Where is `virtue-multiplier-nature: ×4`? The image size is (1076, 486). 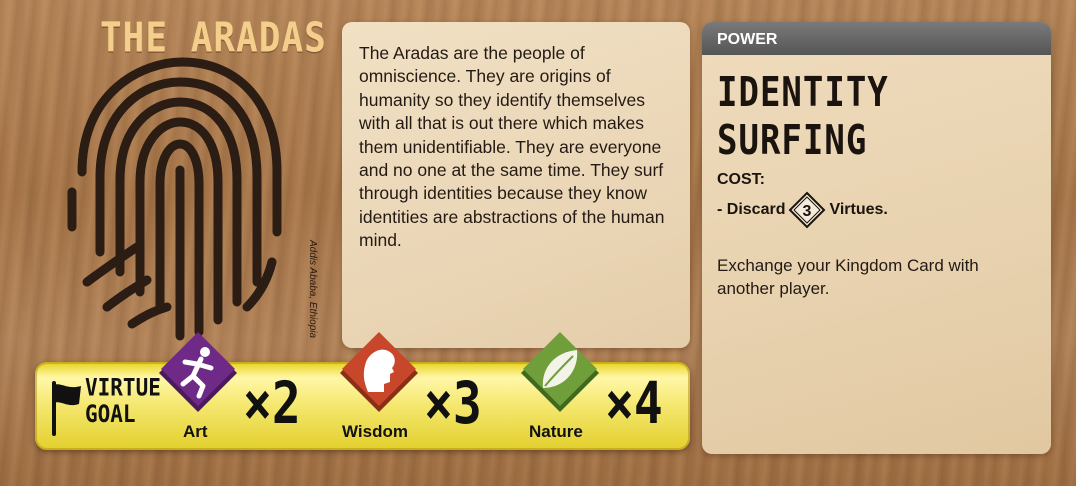
virtue-multiplier-nature: ×4 is located at coordinates (634, 404).